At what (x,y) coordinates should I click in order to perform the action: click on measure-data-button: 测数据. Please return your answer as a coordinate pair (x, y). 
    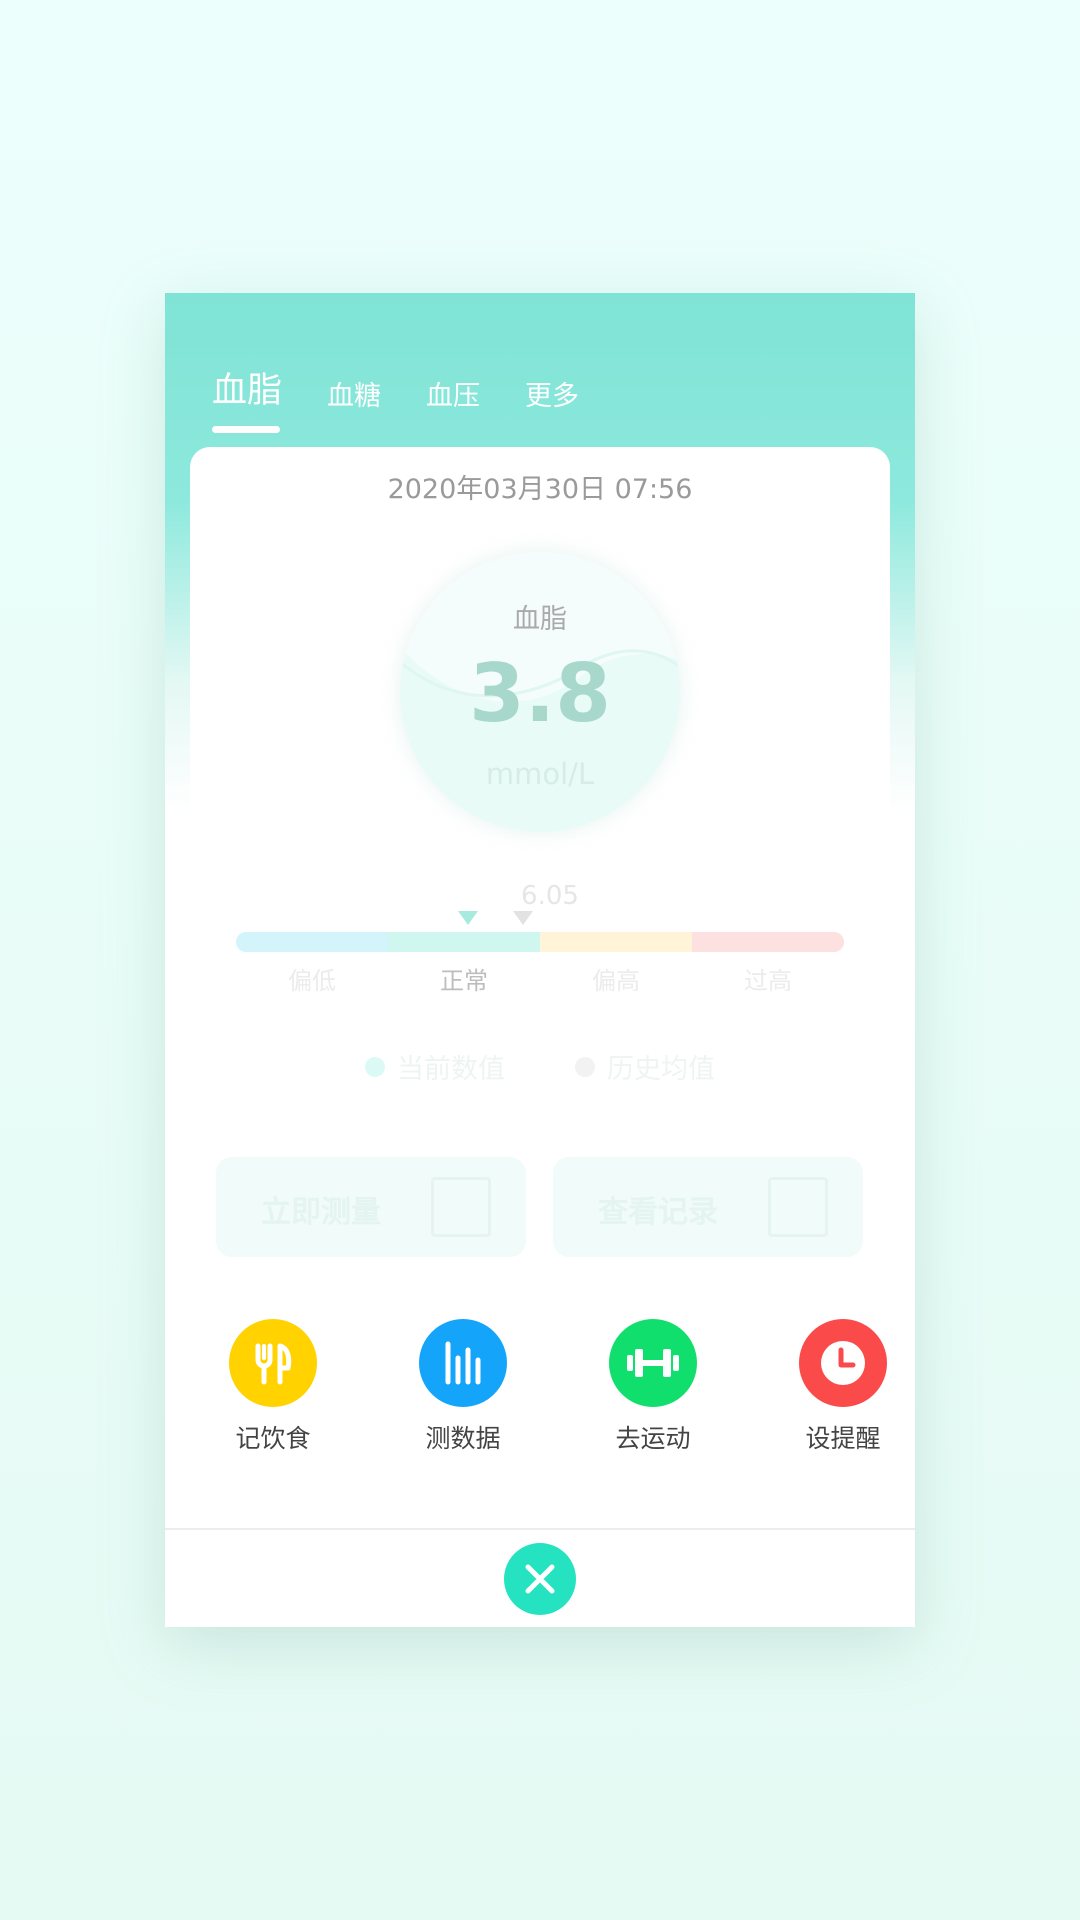
    Looking at the image, I should click on (463, 1387).